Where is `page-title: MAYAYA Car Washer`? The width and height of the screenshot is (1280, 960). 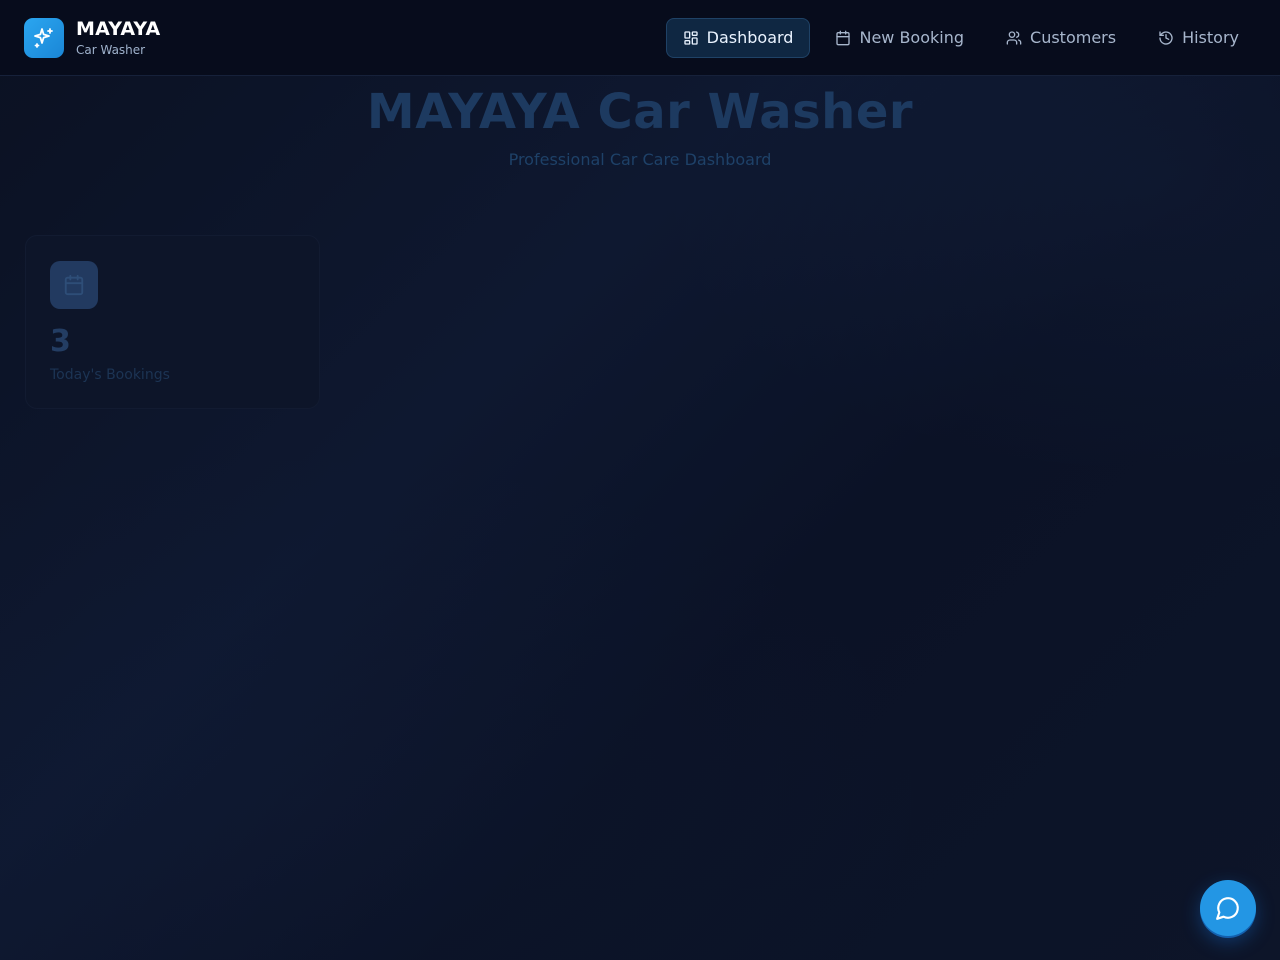
page-title: MAYAYA Car Washer is located at coordinates (640, 112).